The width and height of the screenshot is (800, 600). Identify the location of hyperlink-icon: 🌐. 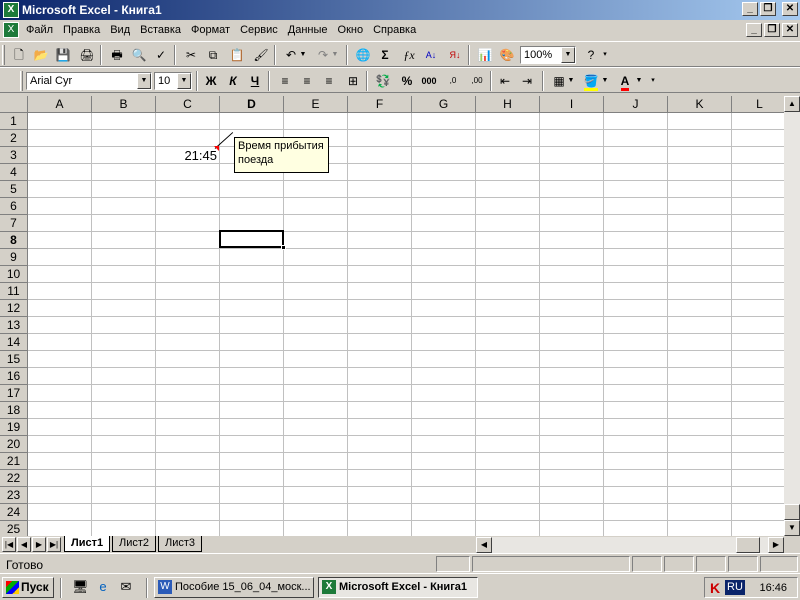
(363, 55).